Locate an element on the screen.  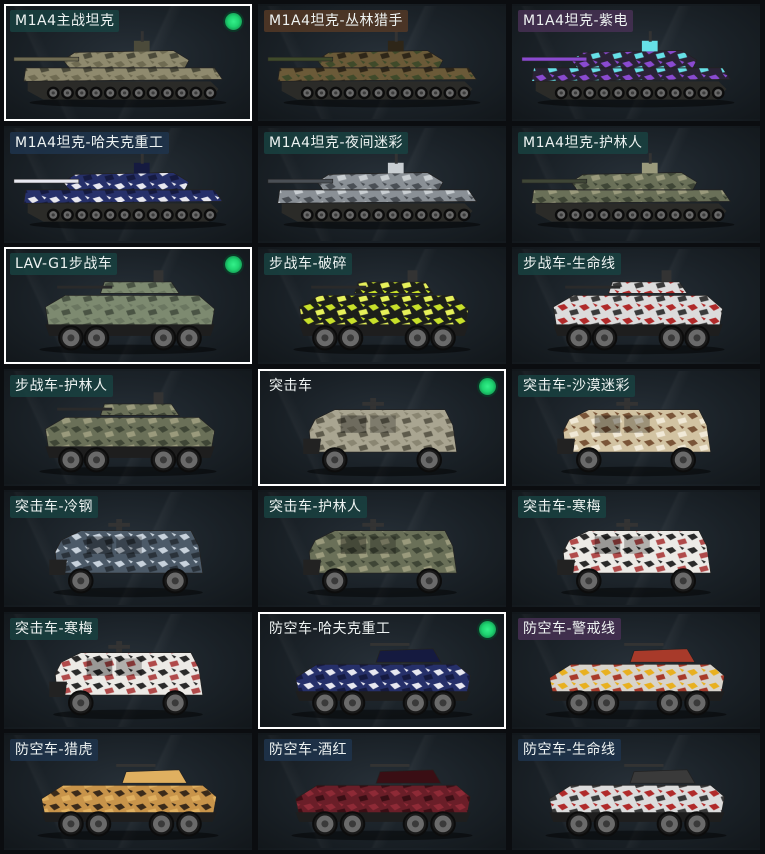
skin-name-label: 防空车-酒红 is located at coordinates (308, 750).